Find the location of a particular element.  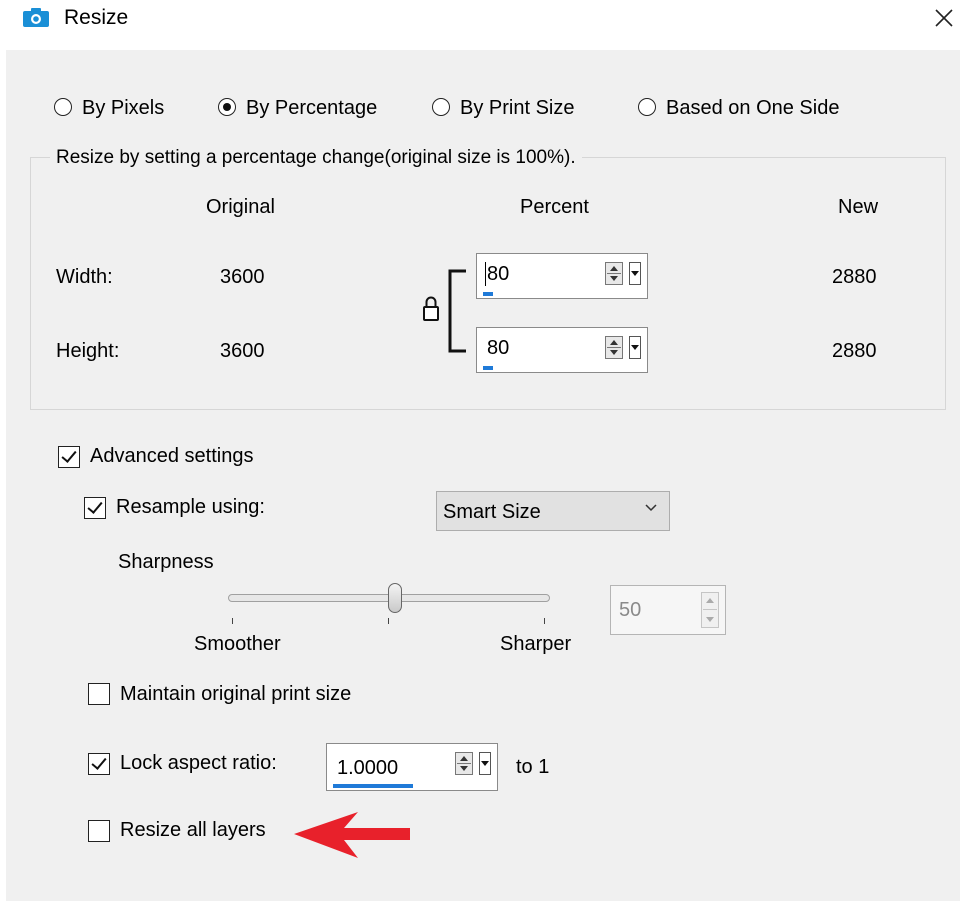

slider-max-label: Sharper is located at coordinates (536, 644).